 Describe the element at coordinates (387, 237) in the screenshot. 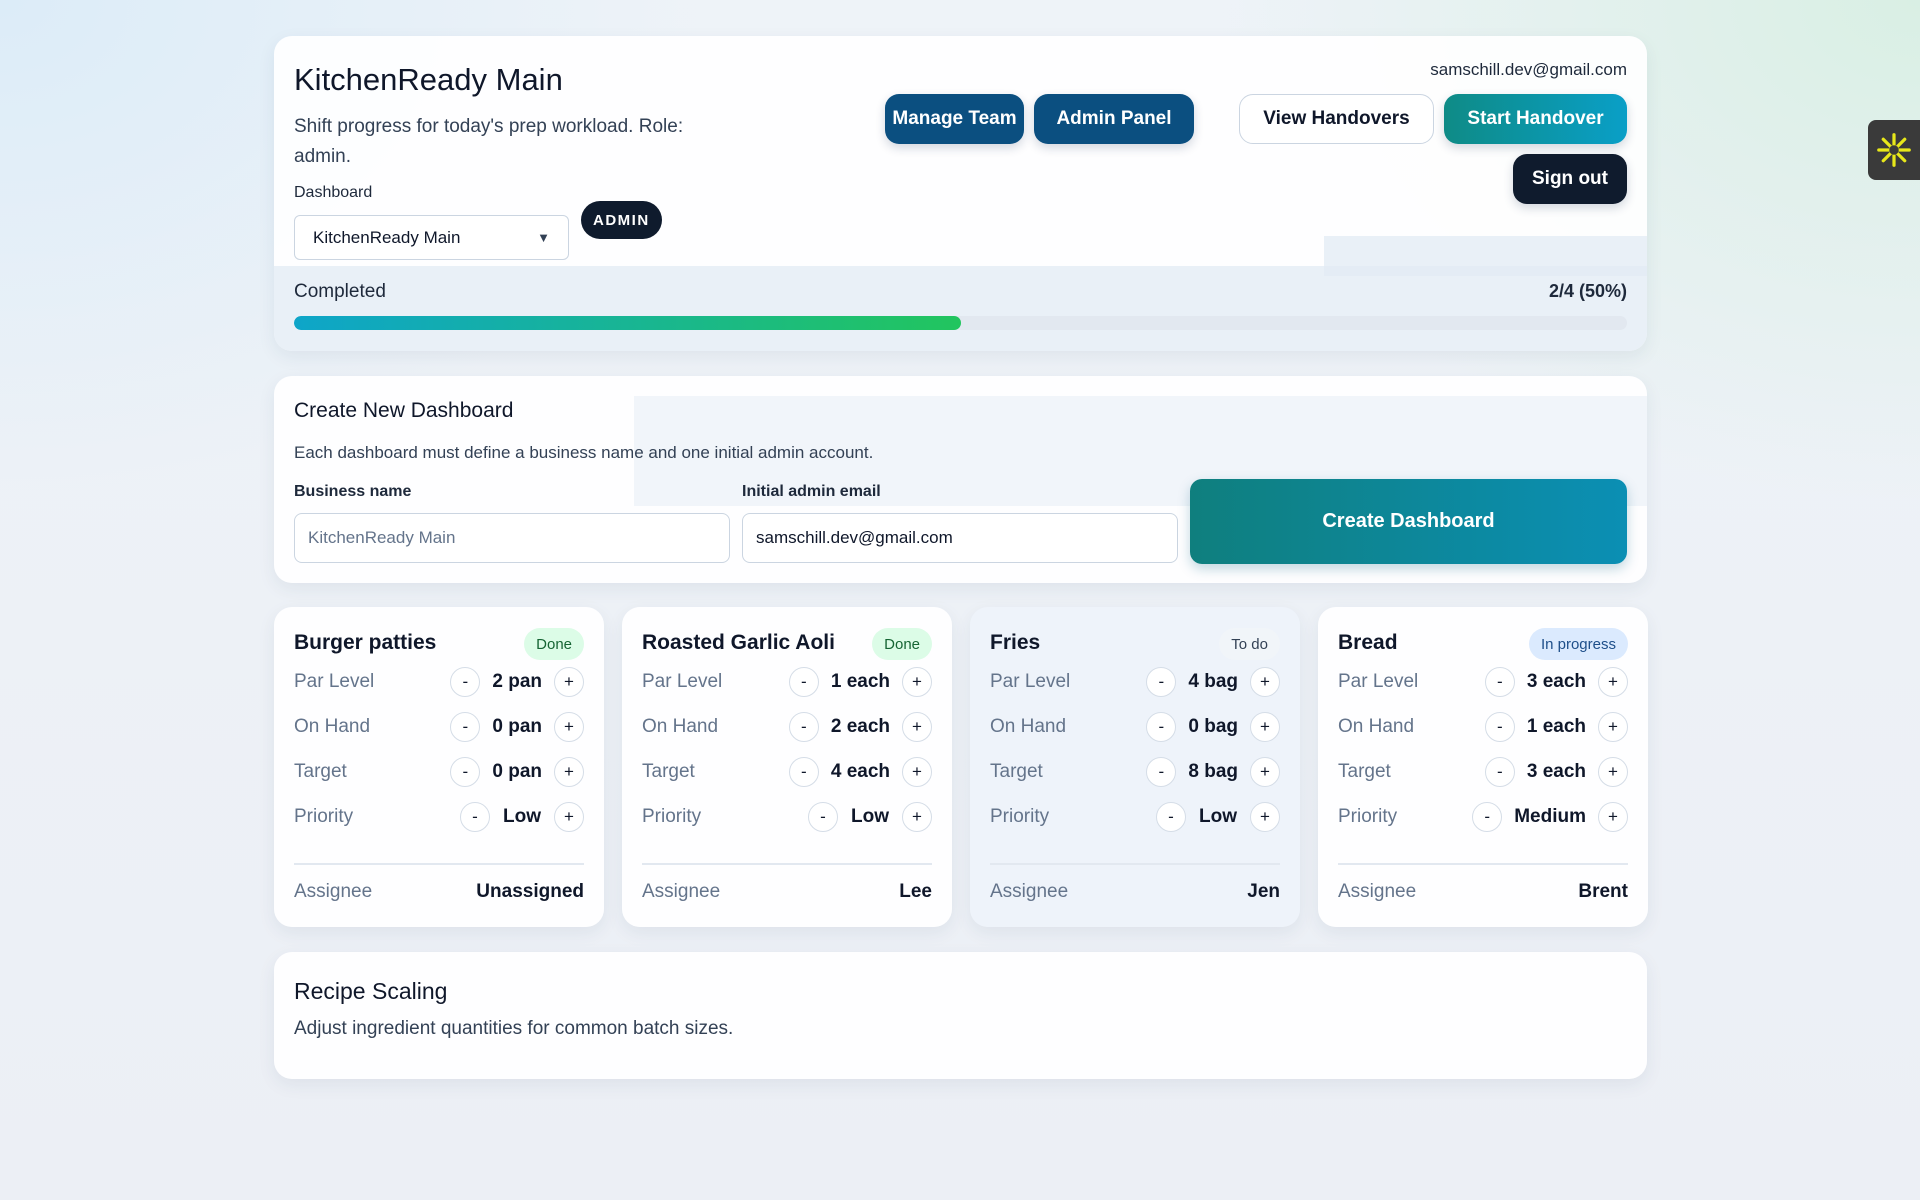

I see `dashboard-select-value: KitchenReady Main` at that location.